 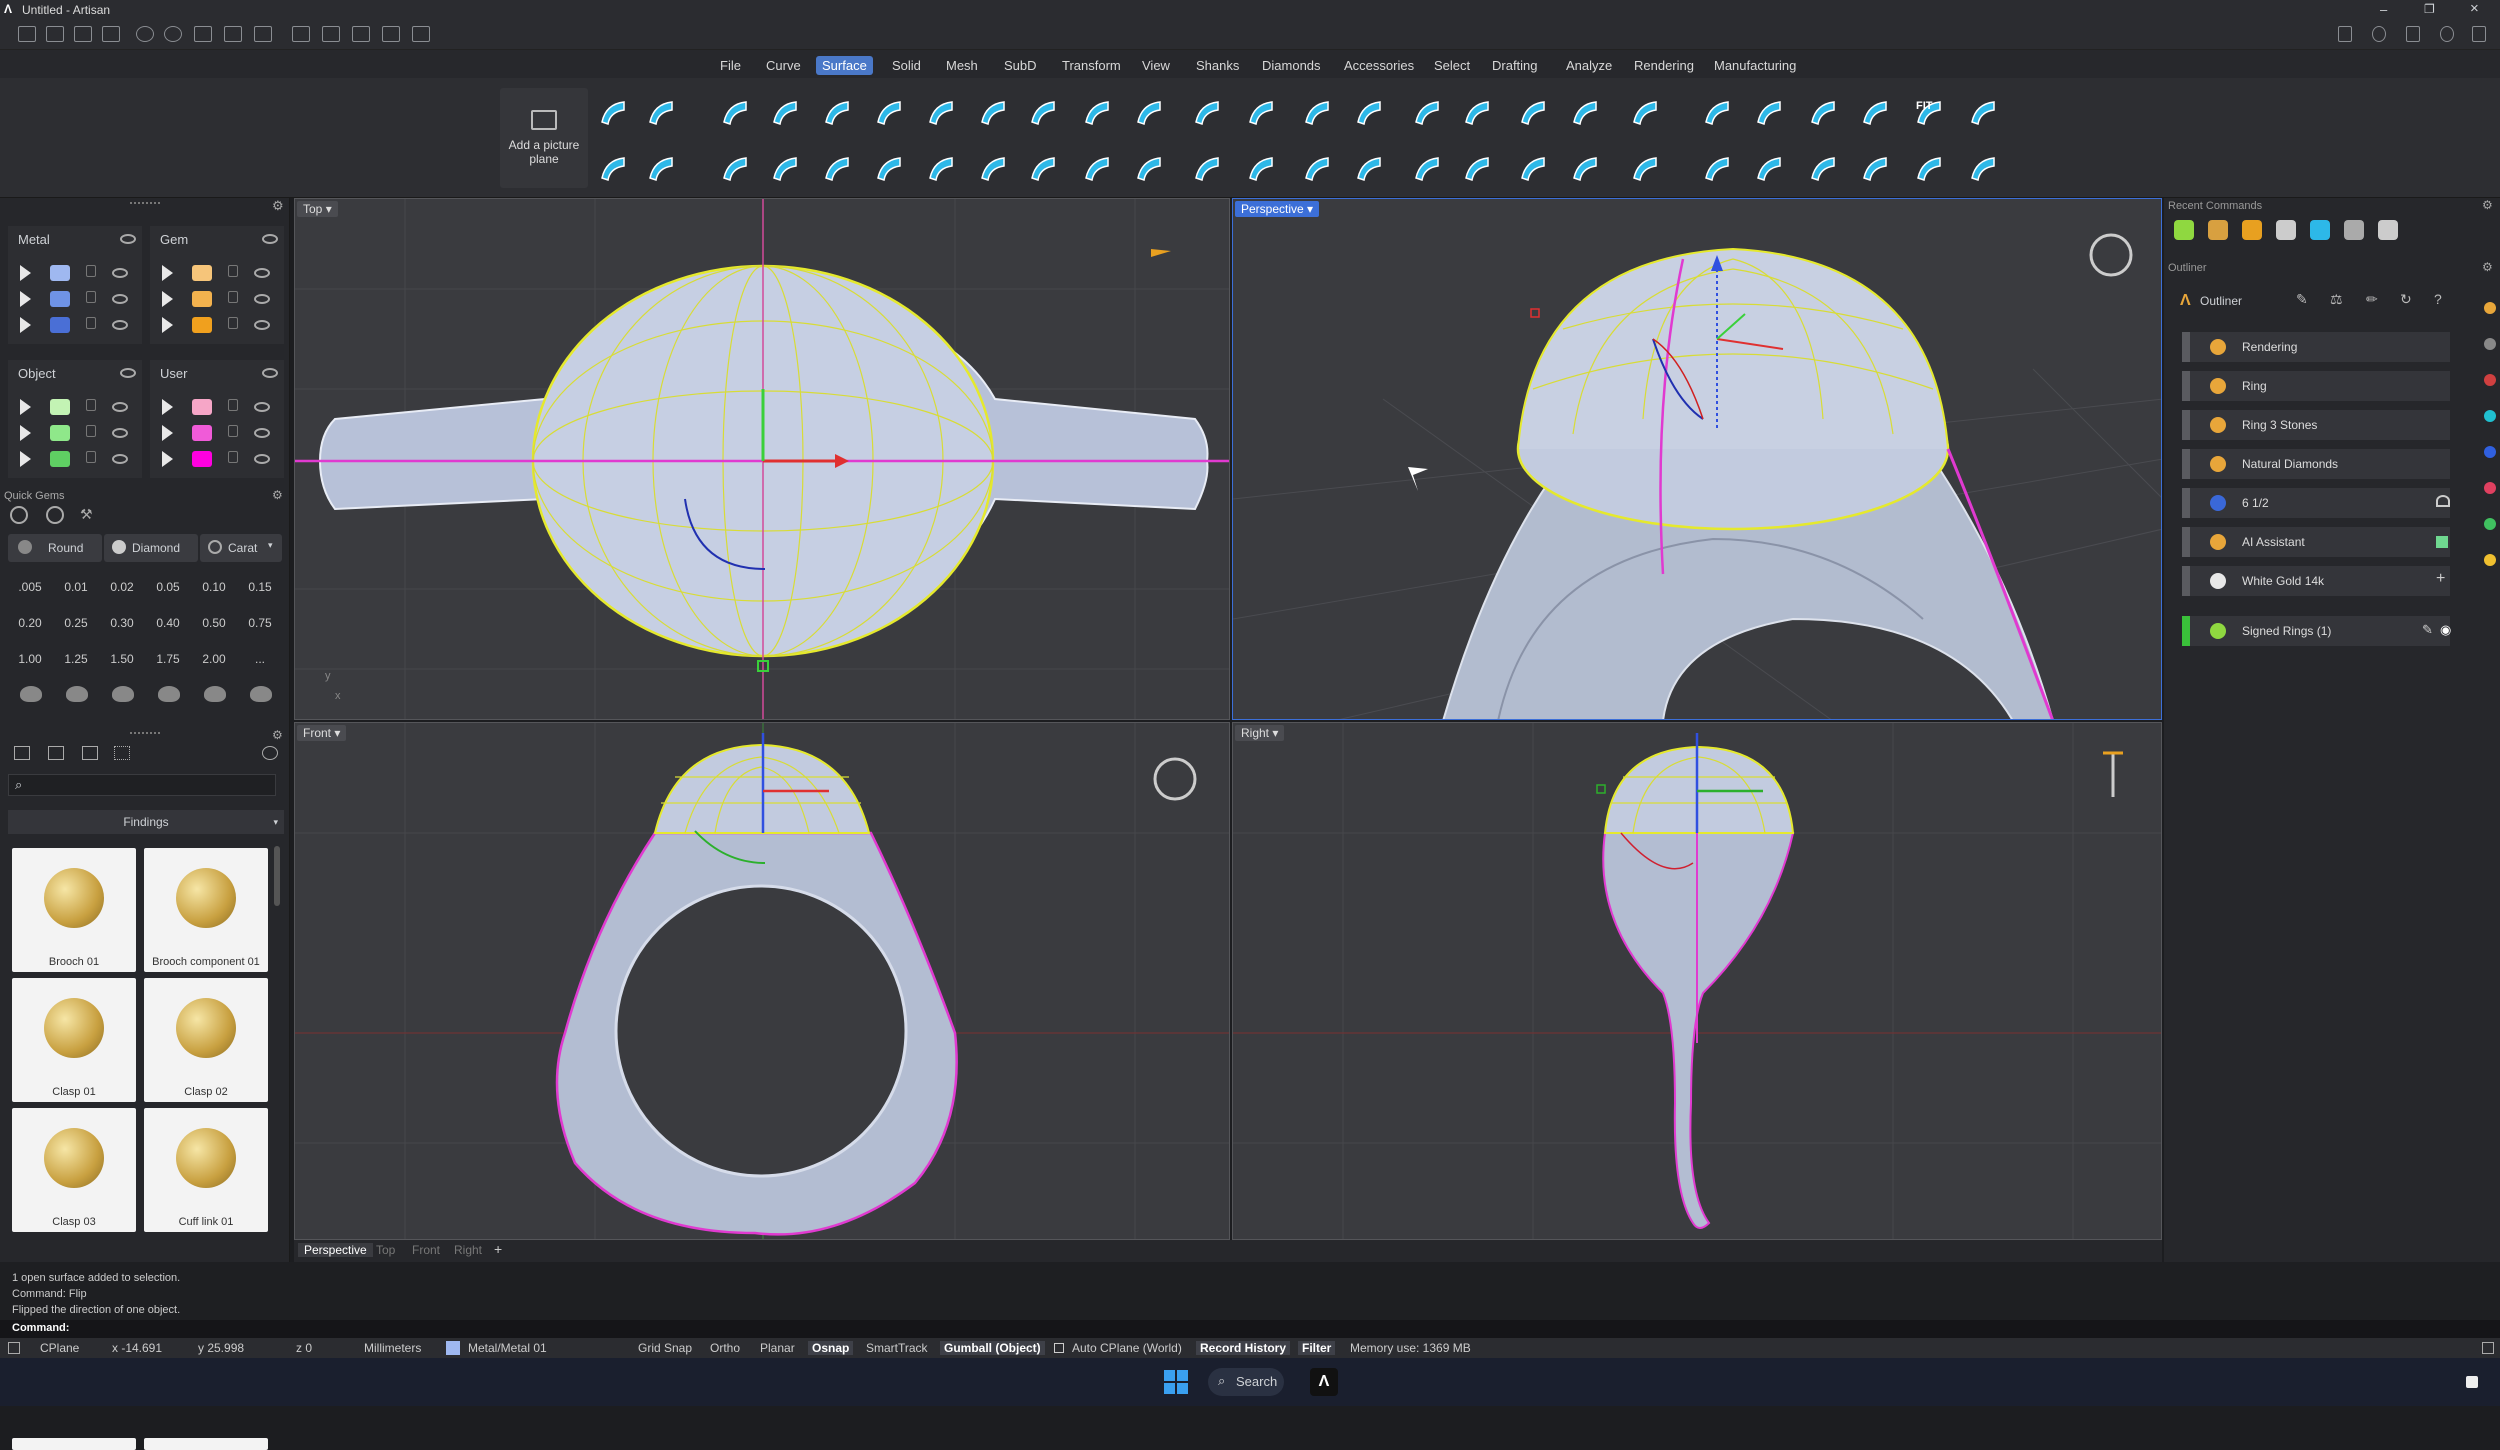 What do you see at coordinates (1697, 981) in the screenshot?
I see `viewport-right: Right ▾` at bounding box center [1697, 981].